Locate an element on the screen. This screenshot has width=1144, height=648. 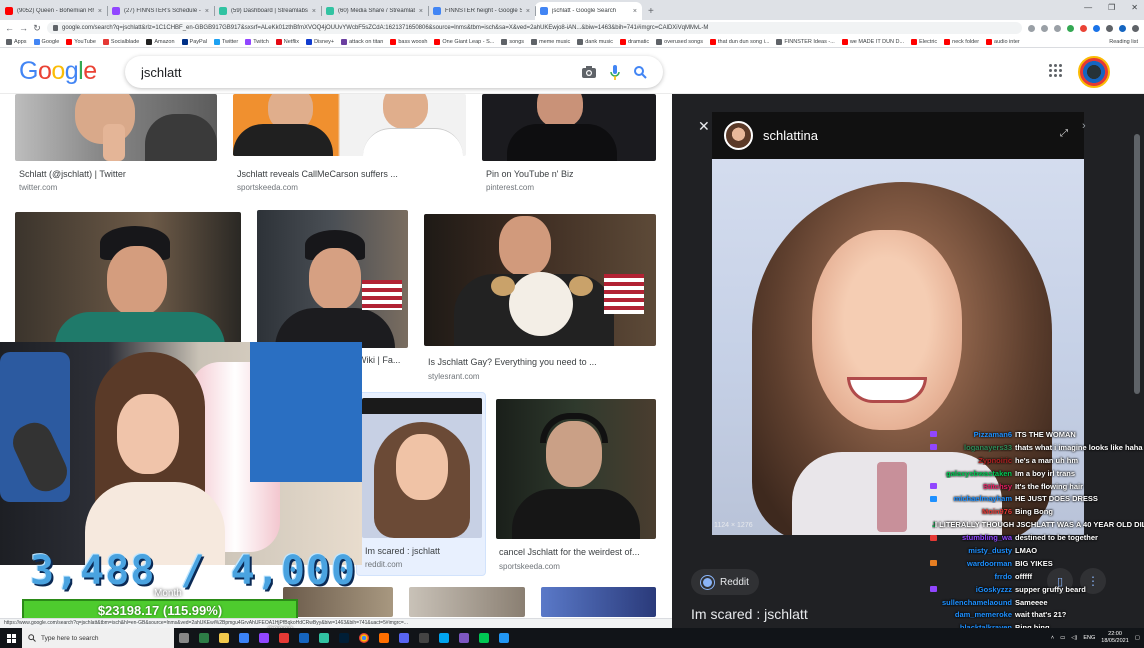
browser-tab: (27) FINNSTER's Schedule - Twit × is located at coordinates (160, 11).